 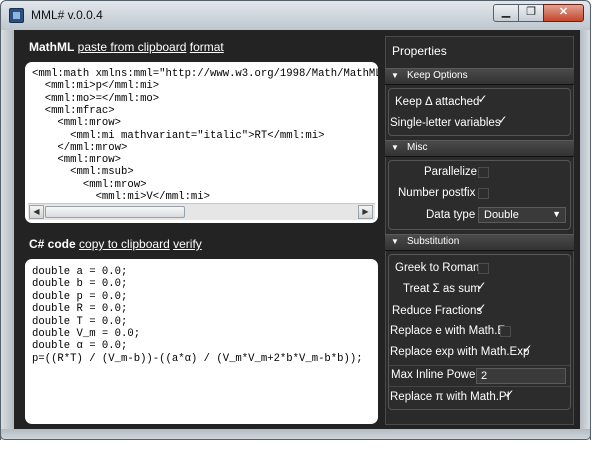 What do you see at coordinates (460, 352) in the screenshot?
I see `replace-exp-label: Replace exp with Math.Exp` at bounding box center [460, 352].